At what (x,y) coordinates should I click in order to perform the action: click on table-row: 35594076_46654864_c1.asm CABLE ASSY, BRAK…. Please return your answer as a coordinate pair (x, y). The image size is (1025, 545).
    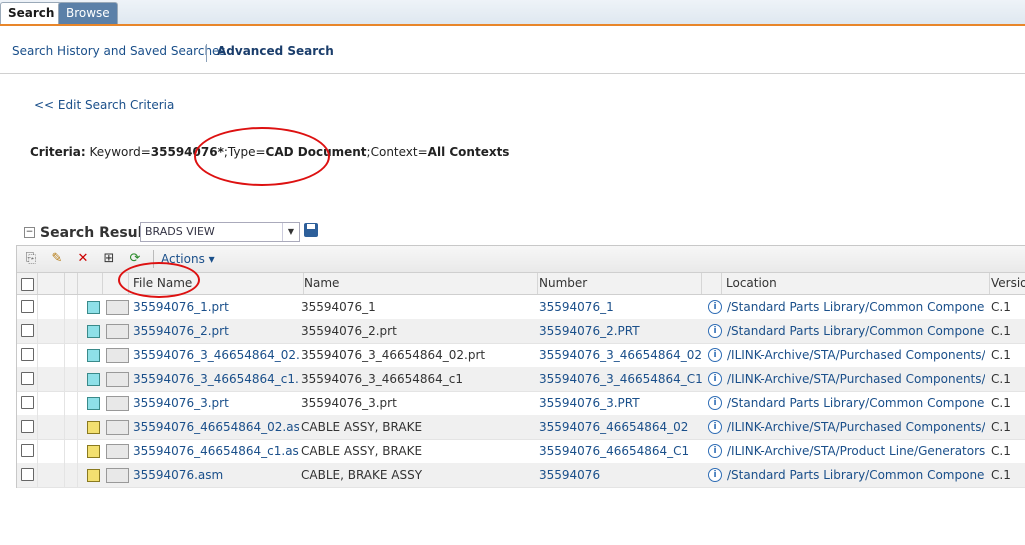
    Looking at the image, I should click on (521, 451).